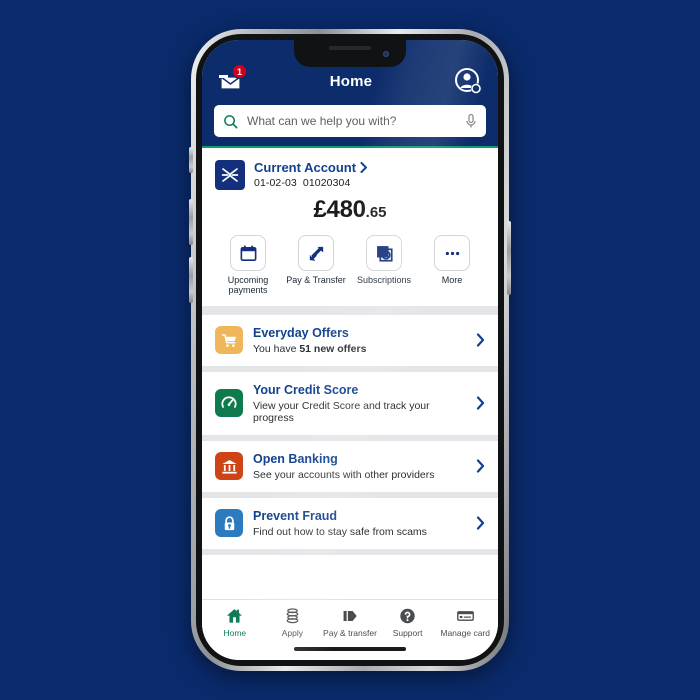 This screenshot has width=700, height=700. What do you see at coordinates (340, 531) in the screenshot?
I see `row-subtitle: Find out how to stay safe from scams` at bounding box center [340, 531].